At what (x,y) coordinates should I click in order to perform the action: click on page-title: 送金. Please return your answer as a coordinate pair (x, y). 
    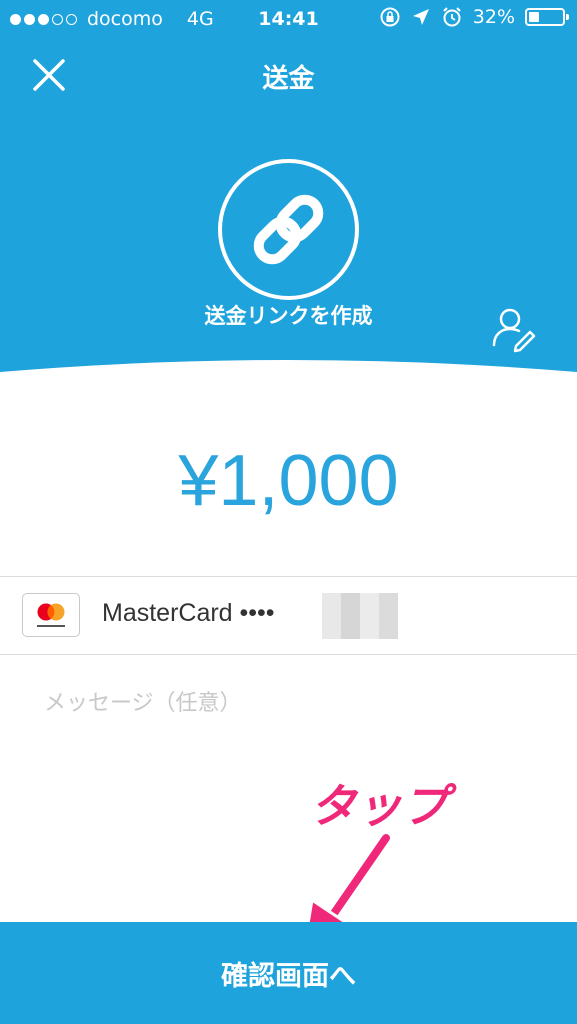
    Looking at the image, I should click on (288, 79).